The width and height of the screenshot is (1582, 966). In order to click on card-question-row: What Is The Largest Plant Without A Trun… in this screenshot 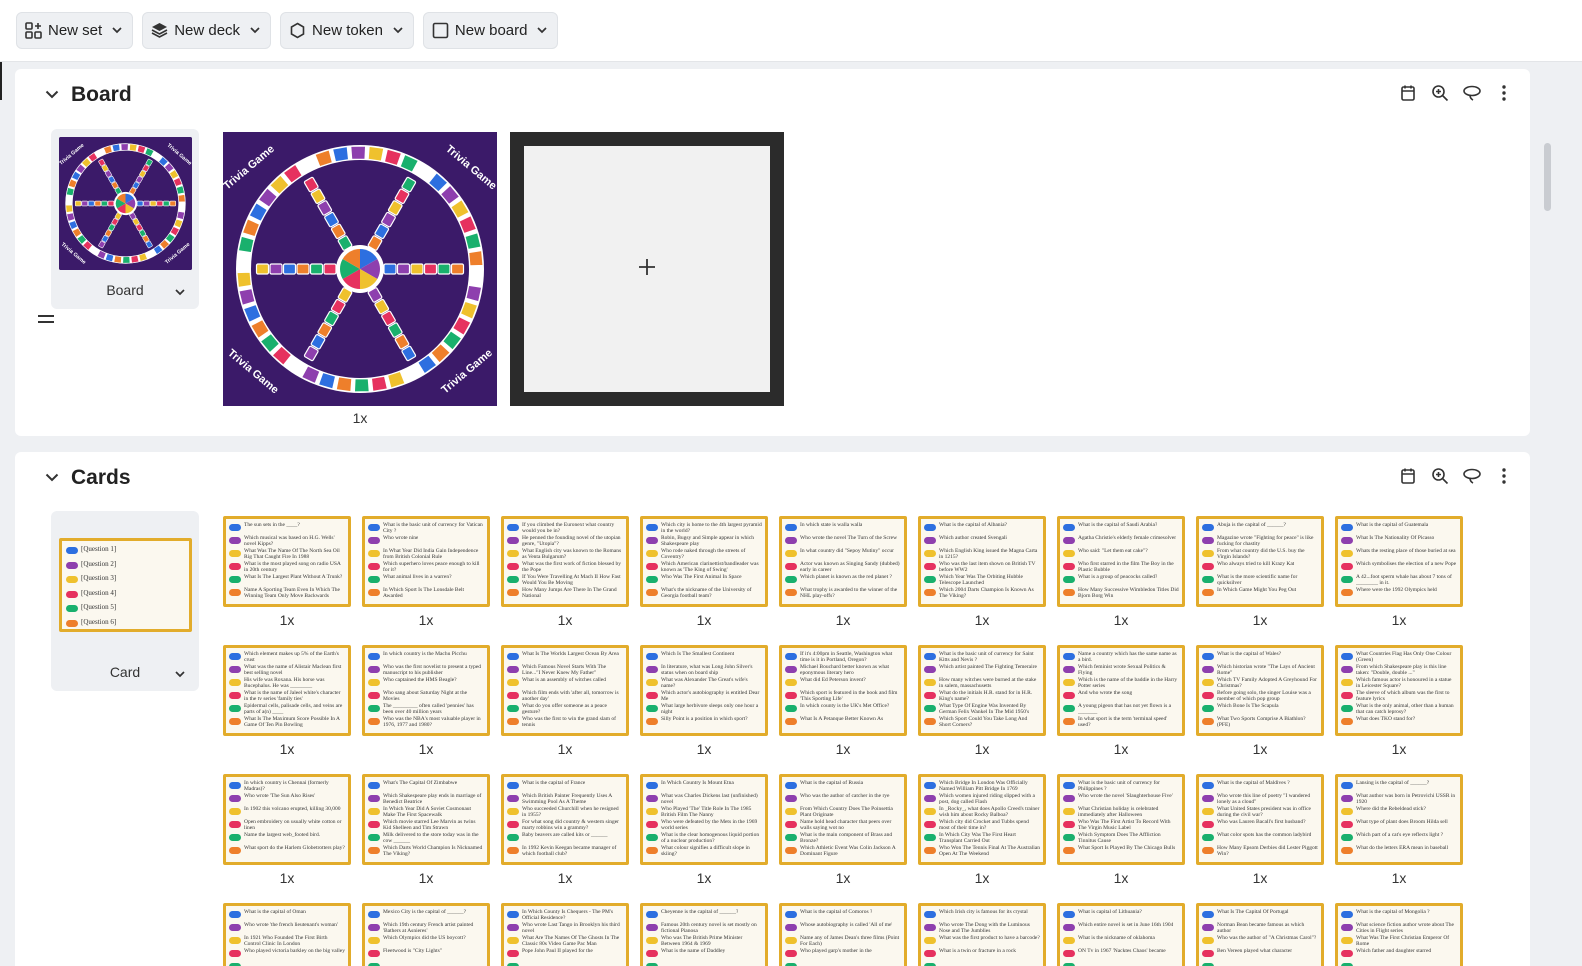, I will do `click(287, 580)`.